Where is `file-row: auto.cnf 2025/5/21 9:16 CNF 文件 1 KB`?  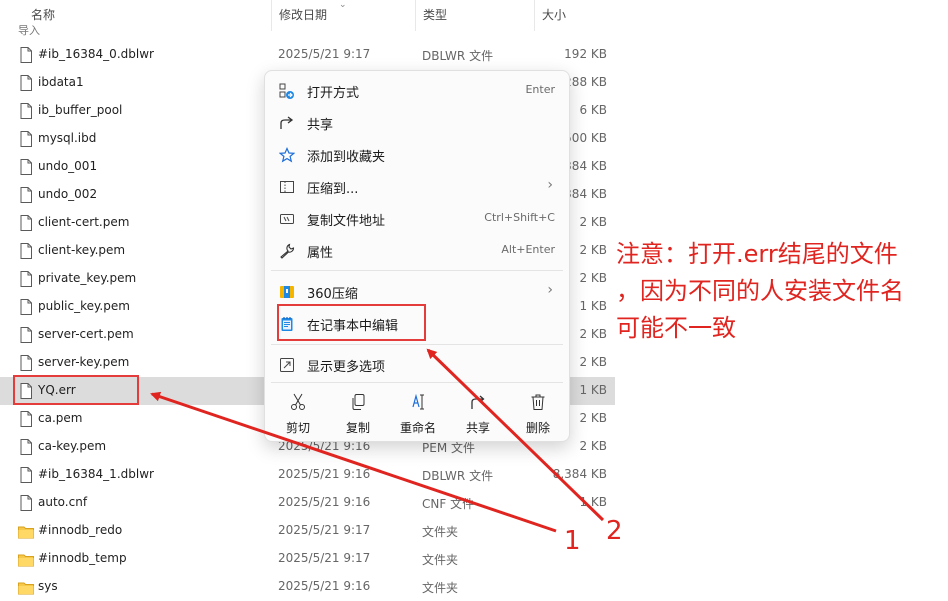
file-row: auto.cnf 2025/5/21 9:16 CNF 文件 1 KB is located at coordinates (307, 503).